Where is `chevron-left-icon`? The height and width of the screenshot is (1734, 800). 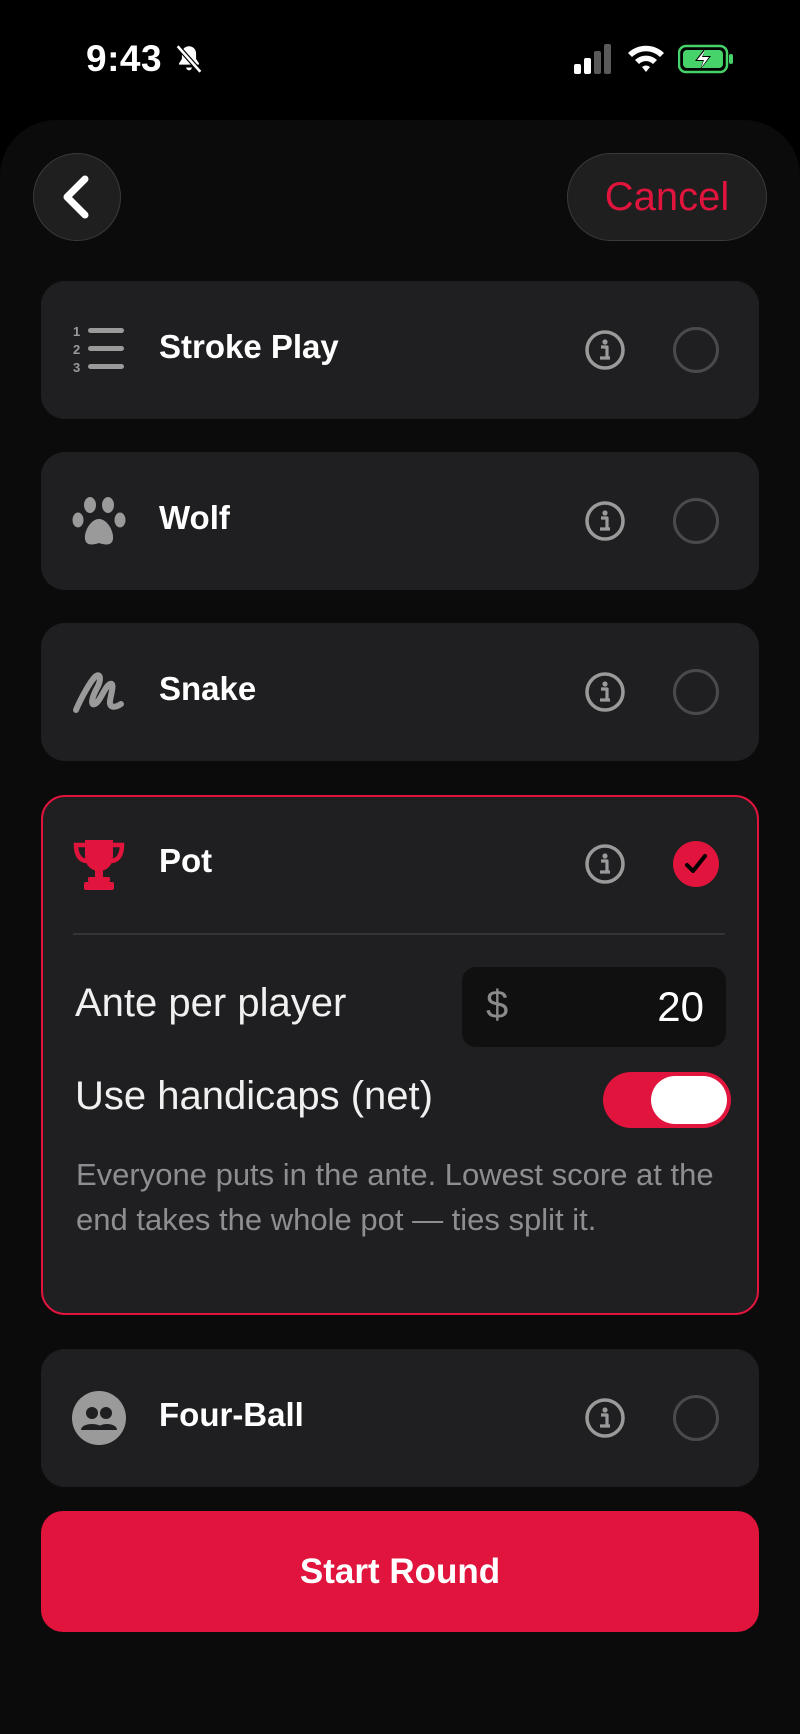
chevron-left-icon is located at coordinates (76, 197).